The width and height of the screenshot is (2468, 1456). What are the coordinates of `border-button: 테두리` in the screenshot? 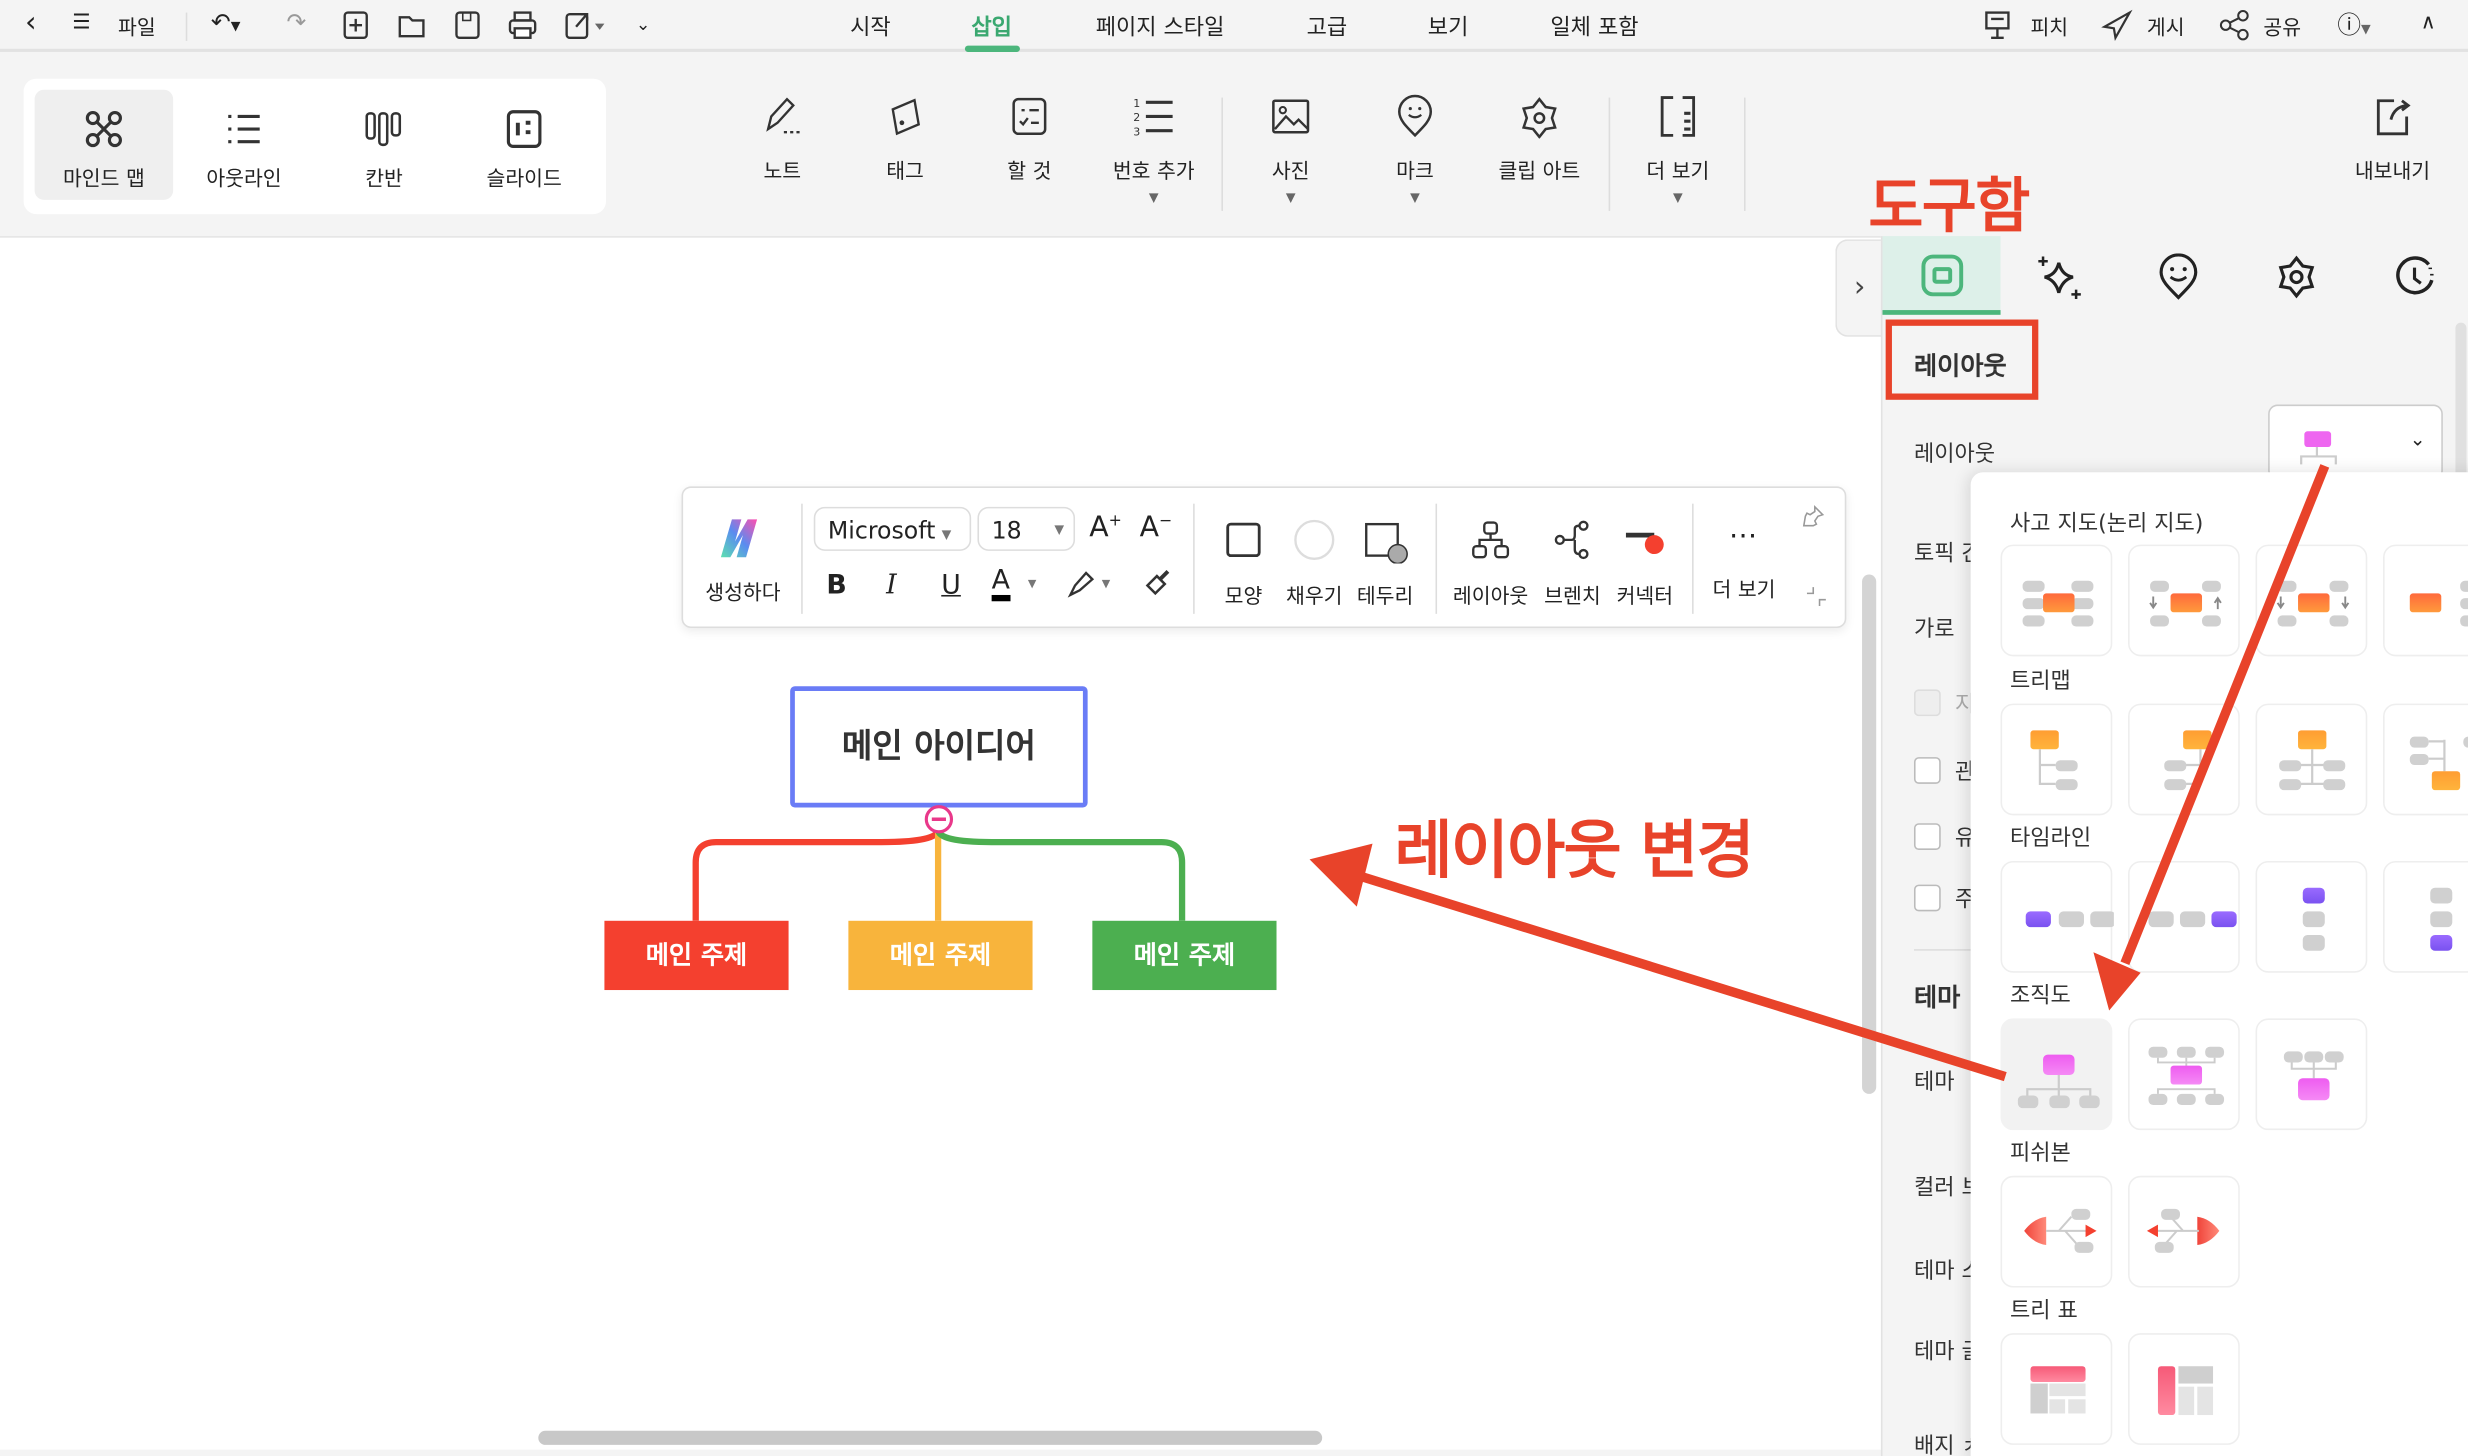 It's located at (1385, 564).